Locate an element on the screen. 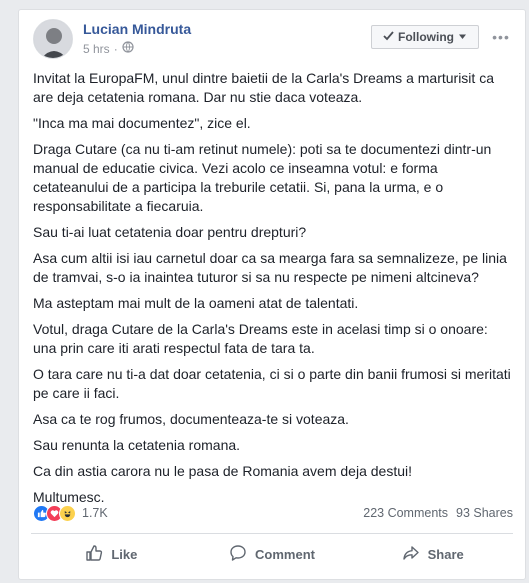 This screenshot has height=583, width=529. share-label: Share is located at coordinates (445, 554).